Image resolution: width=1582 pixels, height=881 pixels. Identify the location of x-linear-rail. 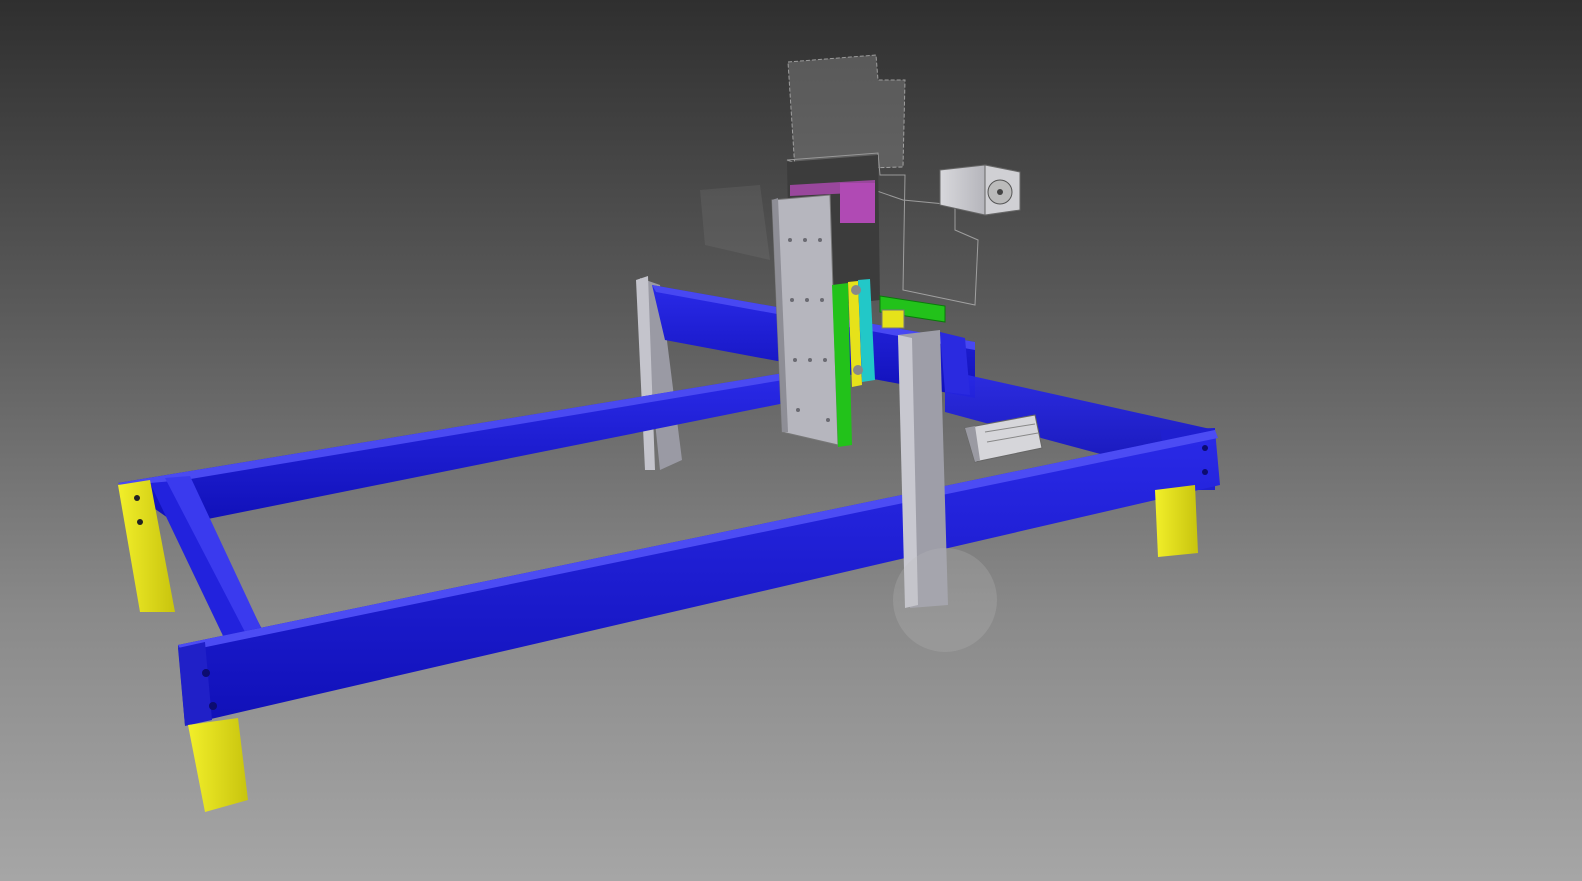
(912, 312).